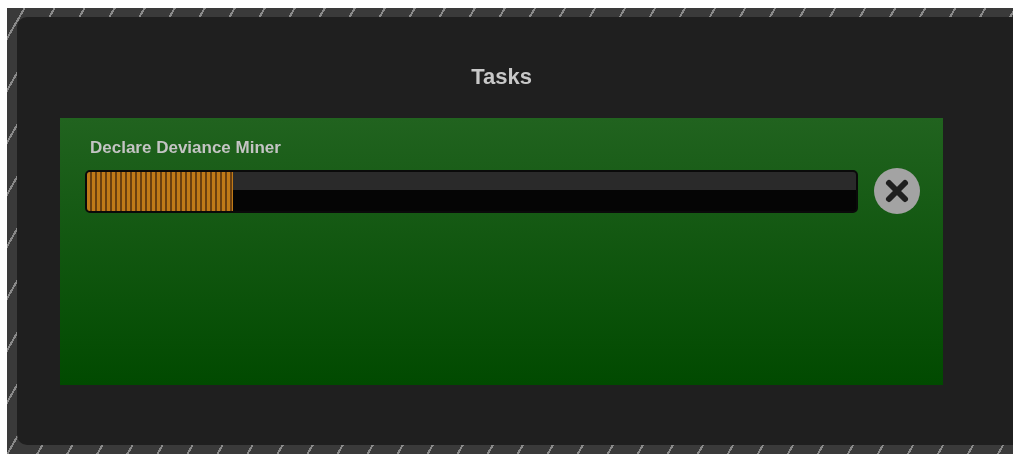  Describe the element at coordinates (186, 148) in the screenshot. I see `task-name: Declare Deviance Miner` at that location.